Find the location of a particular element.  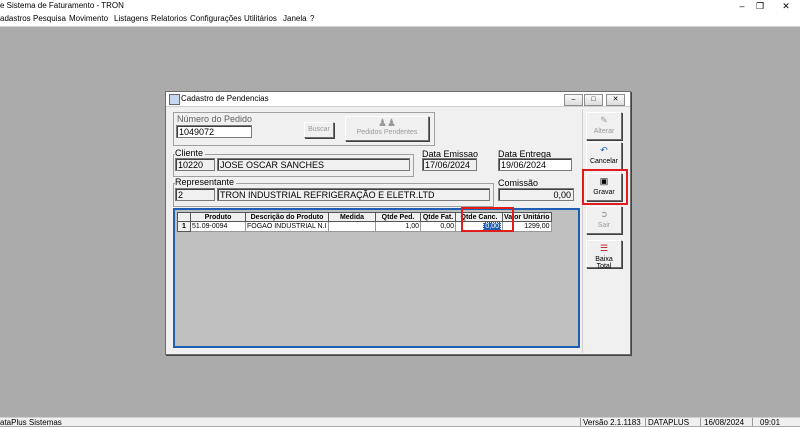

menu-pesquisa: Pesquisa is located at coordinates (49, 18).